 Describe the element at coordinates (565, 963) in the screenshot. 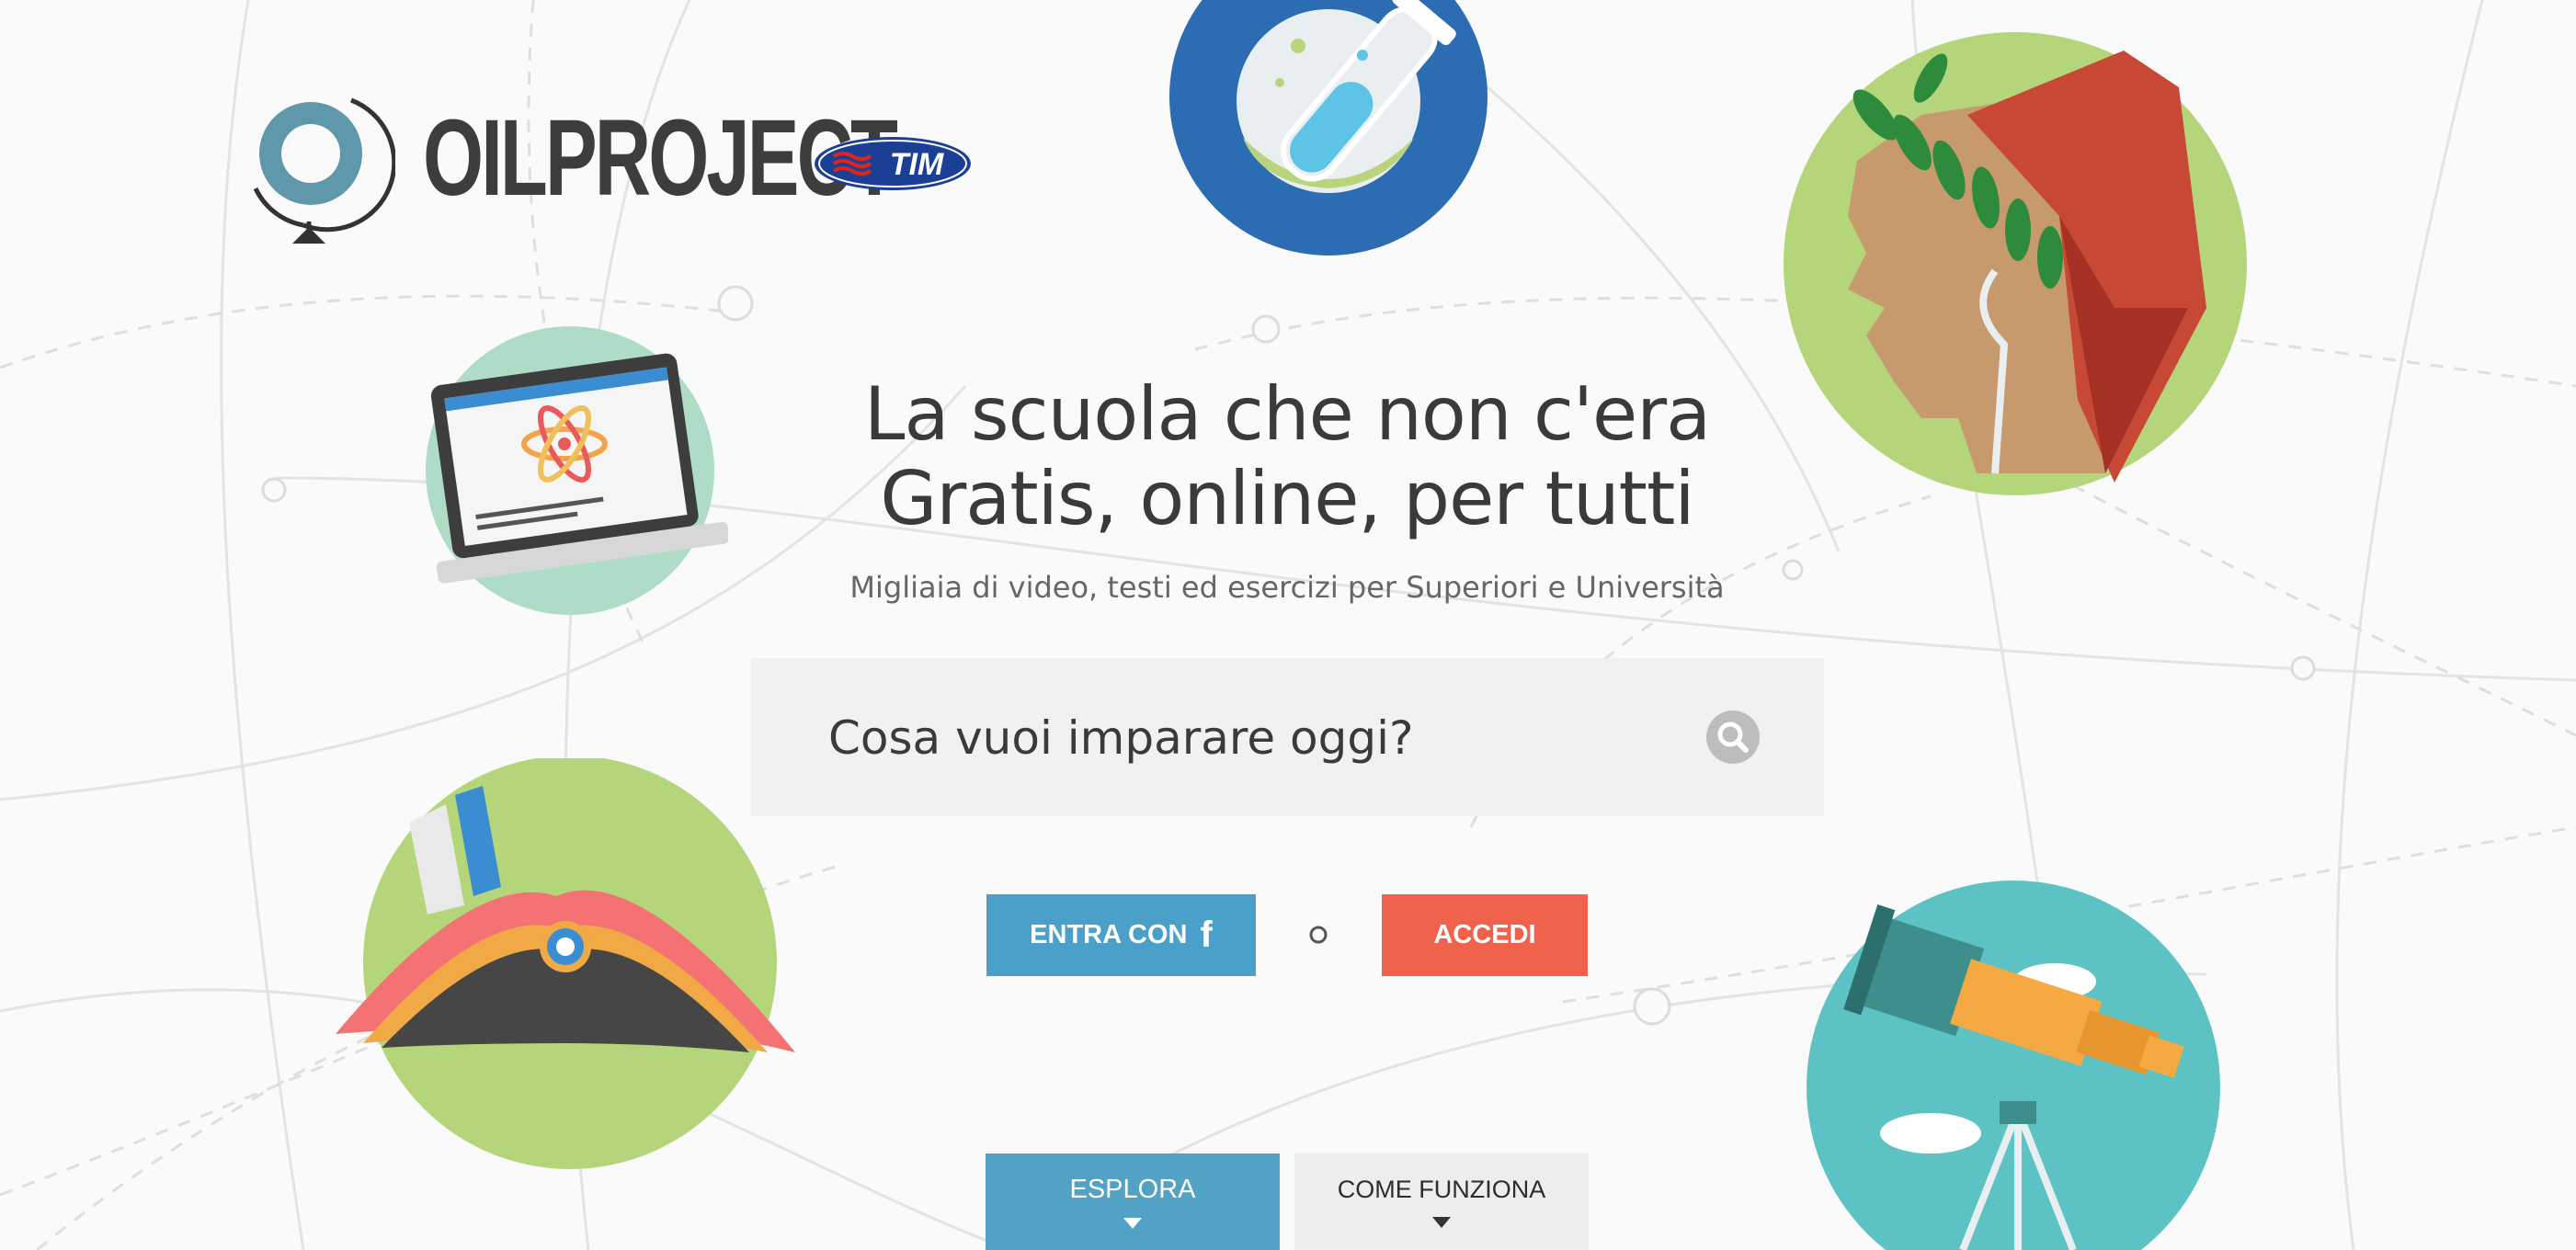

I see `napoleon-hat-icon` at that location.